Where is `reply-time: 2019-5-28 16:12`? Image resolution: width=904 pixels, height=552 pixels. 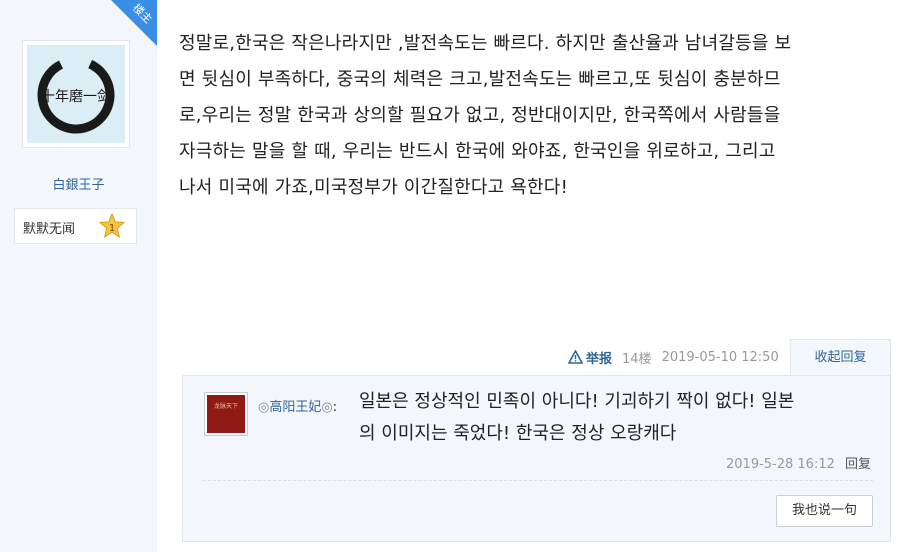 reply-time: 2019-5-28 16:12 is located at coordinates (780, 464).